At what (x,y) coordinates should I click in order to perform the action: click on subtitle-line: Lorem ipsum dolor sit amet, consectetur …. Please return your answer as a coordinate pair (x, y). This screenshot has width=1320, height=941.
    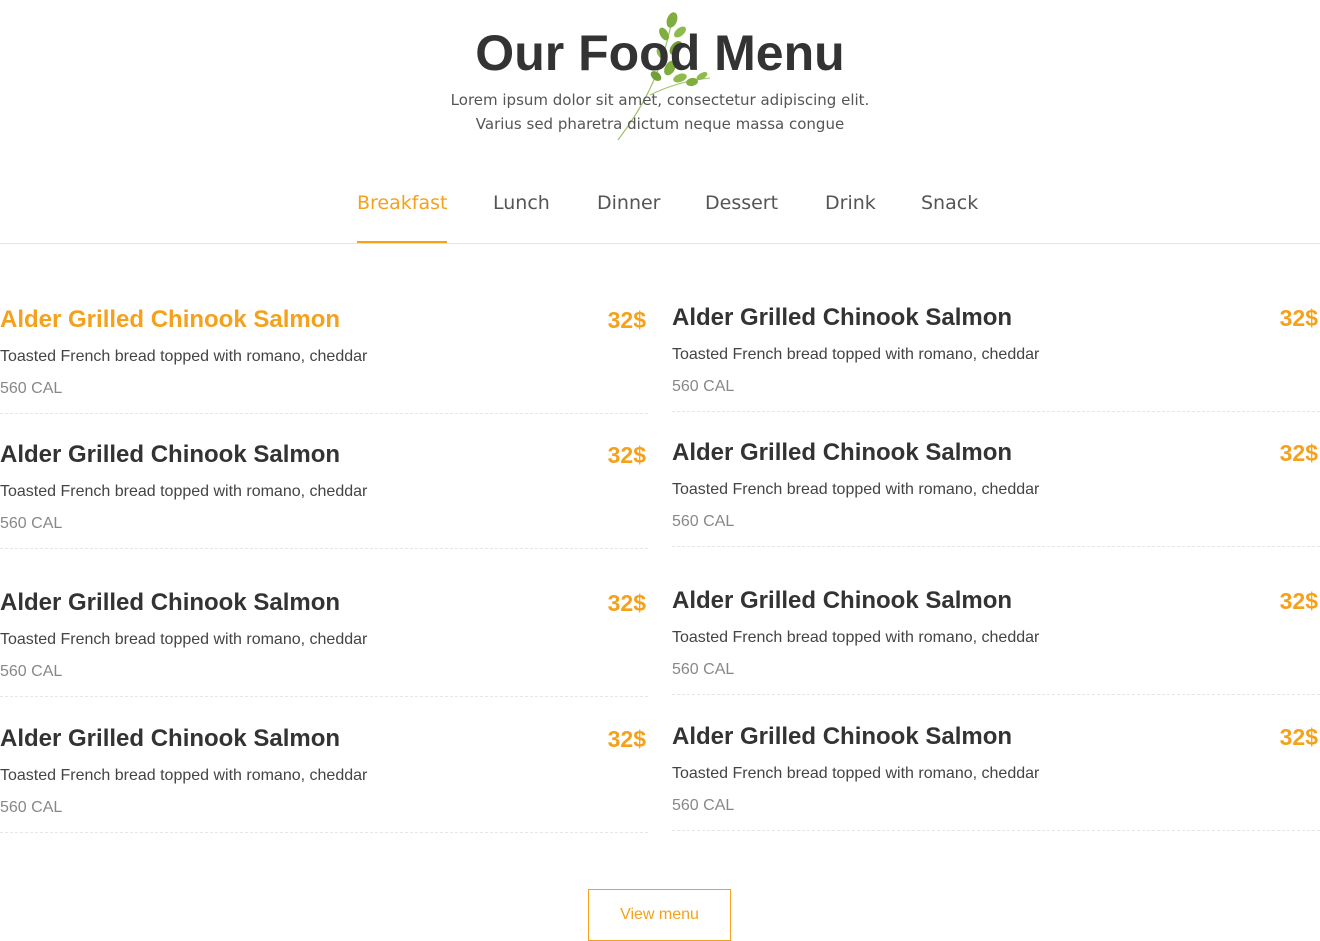
    Looking at the image, I should click on (660, 100).